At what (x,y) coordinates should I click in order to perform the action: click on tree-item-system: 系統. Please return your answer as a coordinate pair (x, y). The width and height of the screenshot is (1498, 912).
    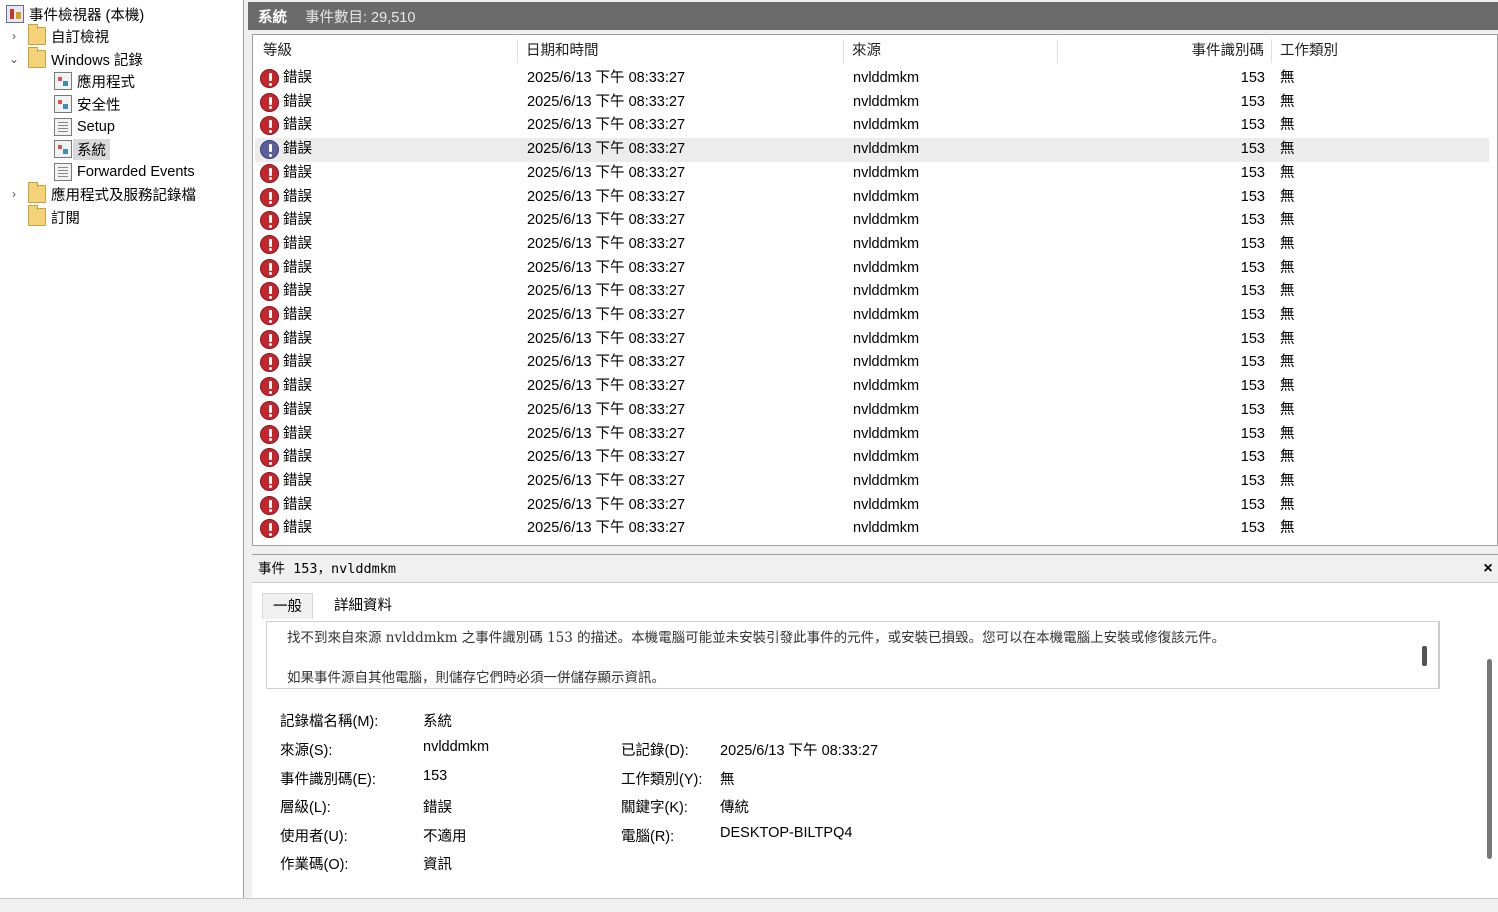
    Looking at the image, I should click on (82, 149).